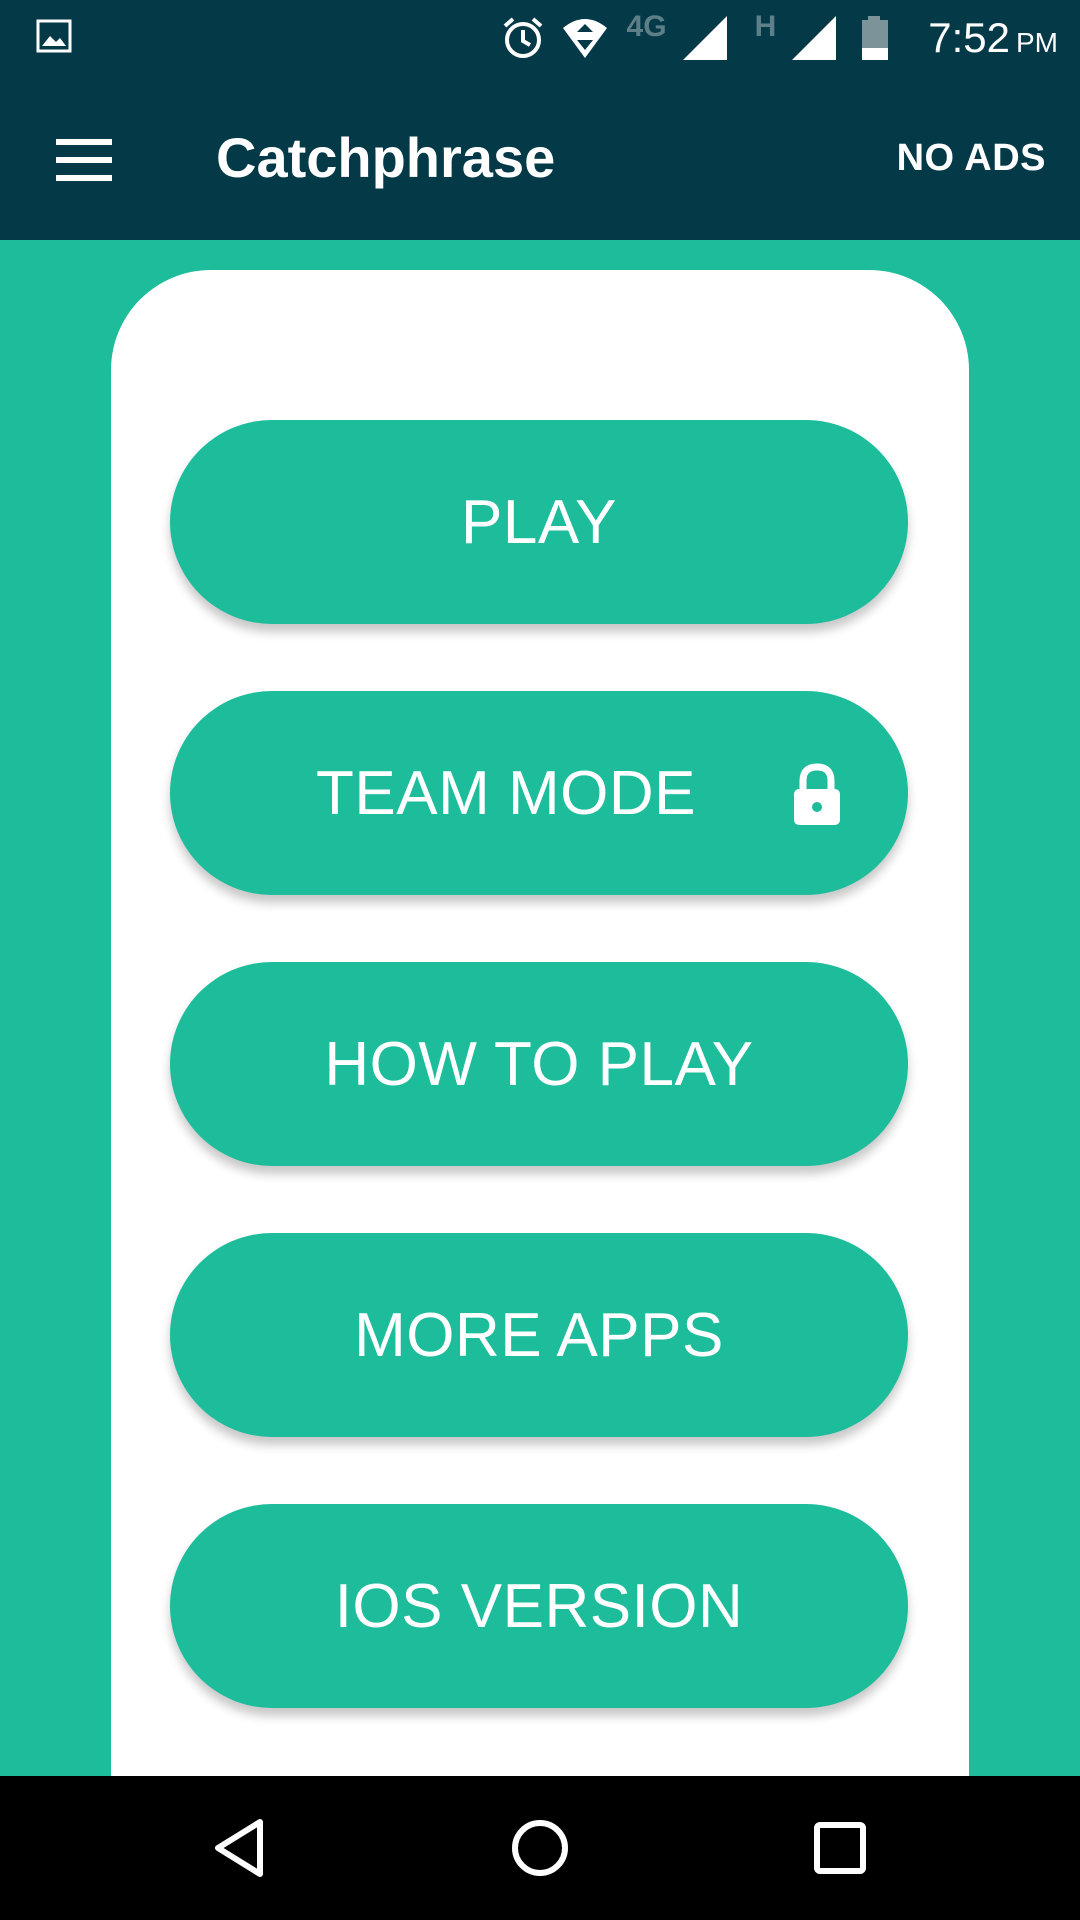 Image resolution: width=1080 pixels, height=1920 pixels. Describe the element at coordinates (506, 793) in the screenshot. I see `team-mode-button-label: TEAM MODE` at that location.